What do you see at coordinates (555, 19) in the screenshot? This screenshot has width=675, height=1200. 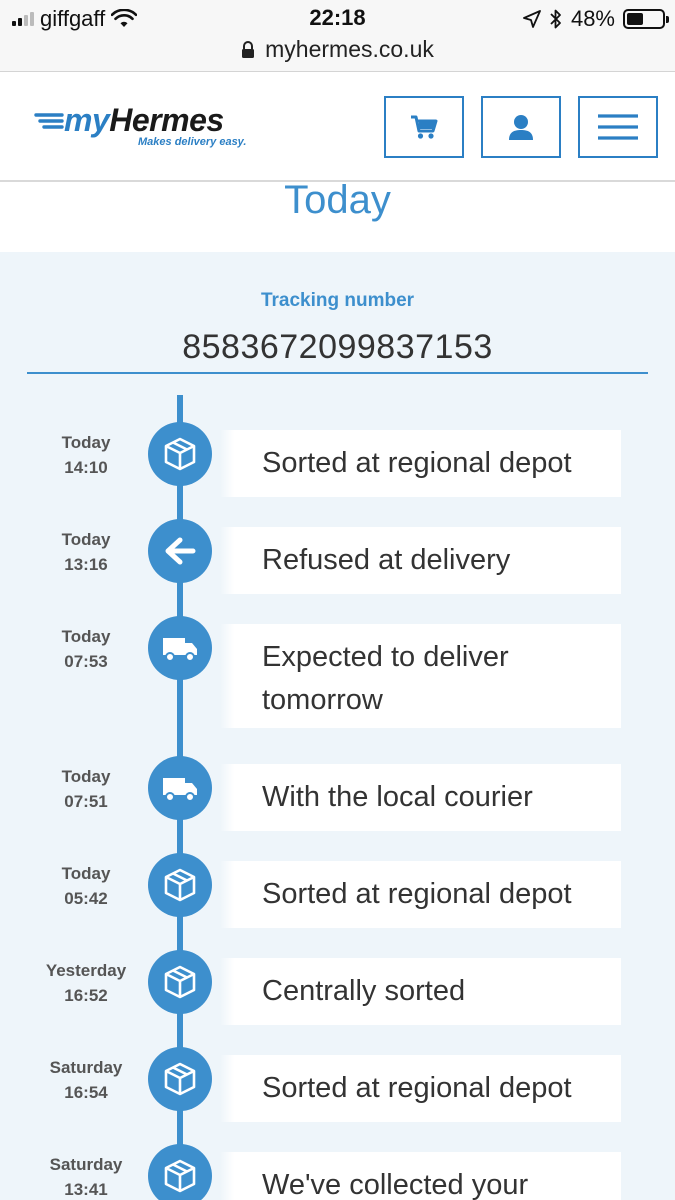 I see `bluetooth-icon` at bounding box center [555, 19].